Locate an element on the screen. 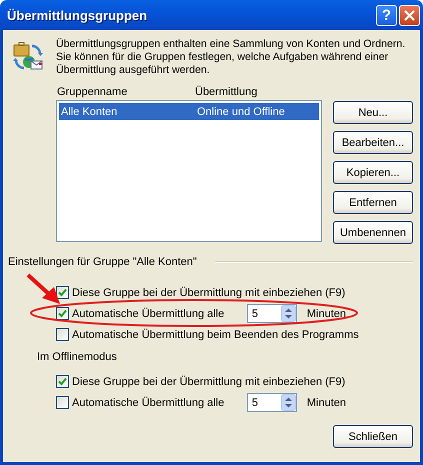 The width and height of the screenshot is (423, 465). checkbox-label: Automatische Übermittlung beim Beenden des Programms is located at coordinates (215, 334).